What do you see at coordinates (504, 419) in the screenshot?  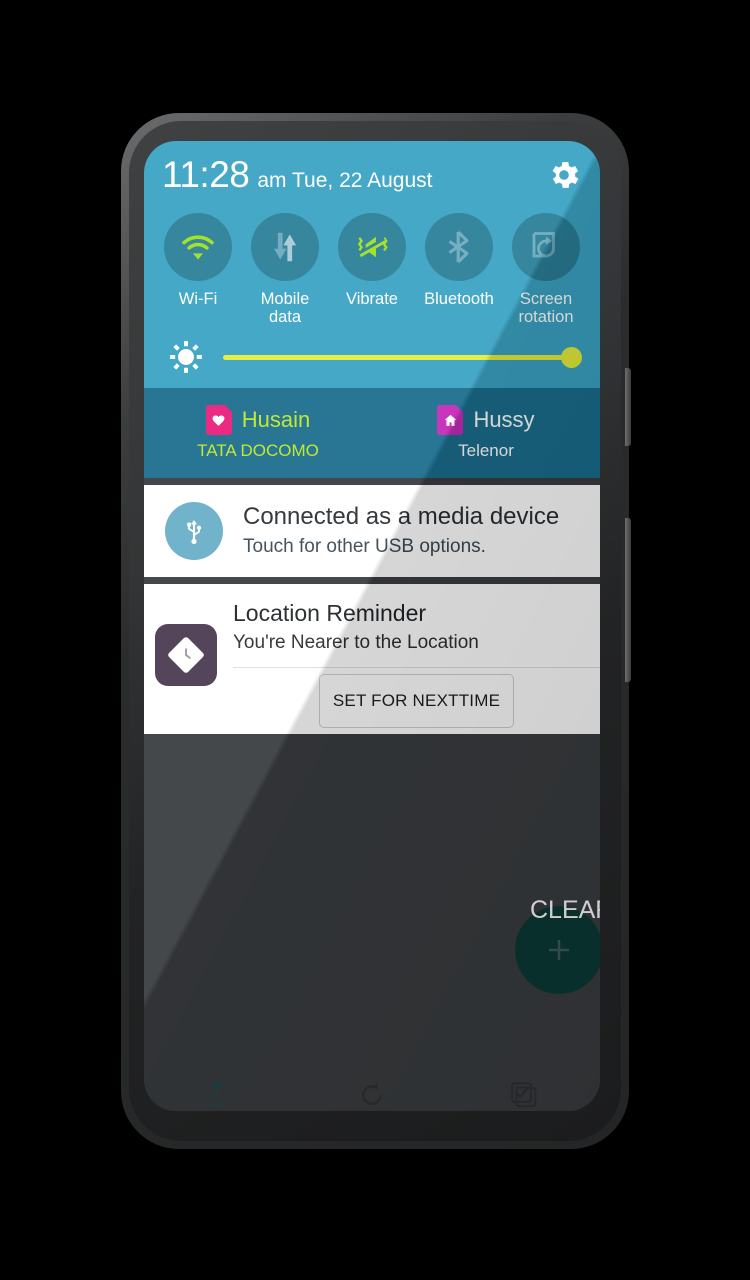 I see `sim-2-name: Hussy` at bounding box center [504, 419].